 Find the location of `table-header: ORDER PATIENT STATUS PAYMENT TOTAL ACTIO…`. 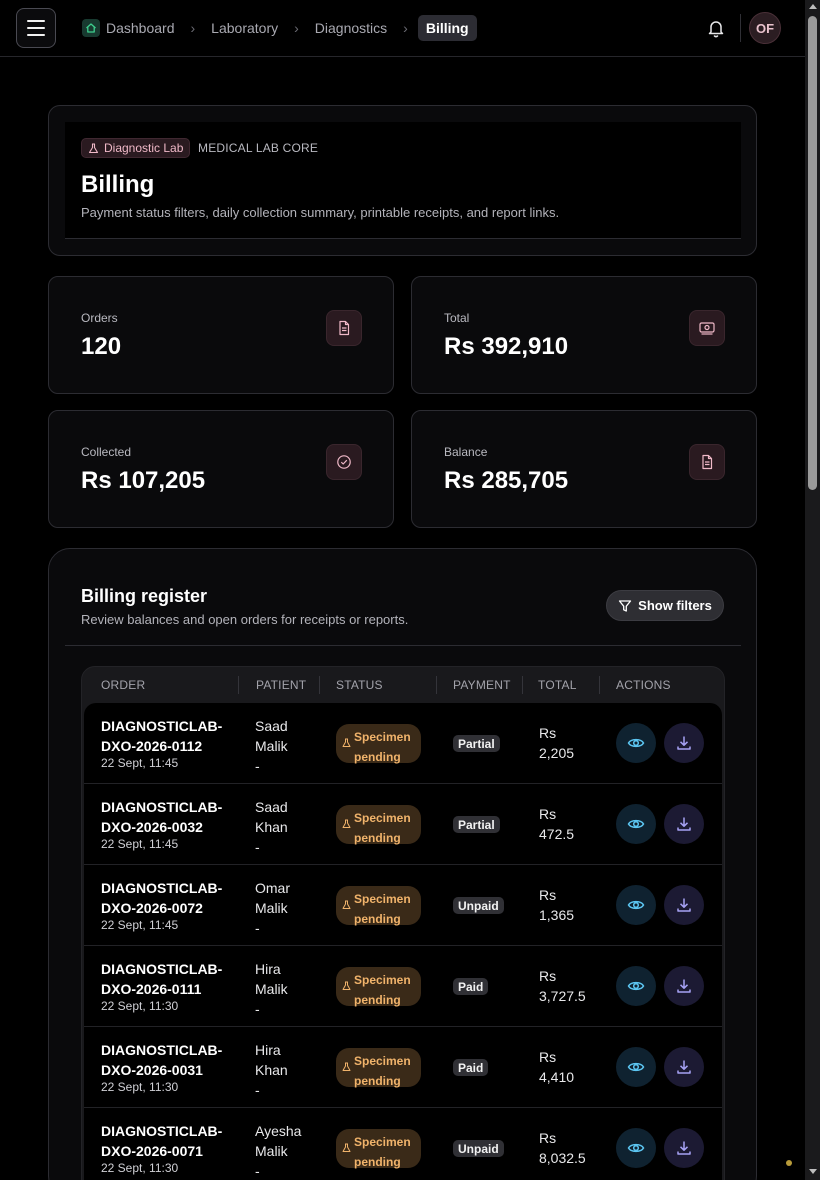

table-header: ORDER PATIENT STATUS PAYMENT TOTAL ACTIO… is located at coordinates (403, 685).